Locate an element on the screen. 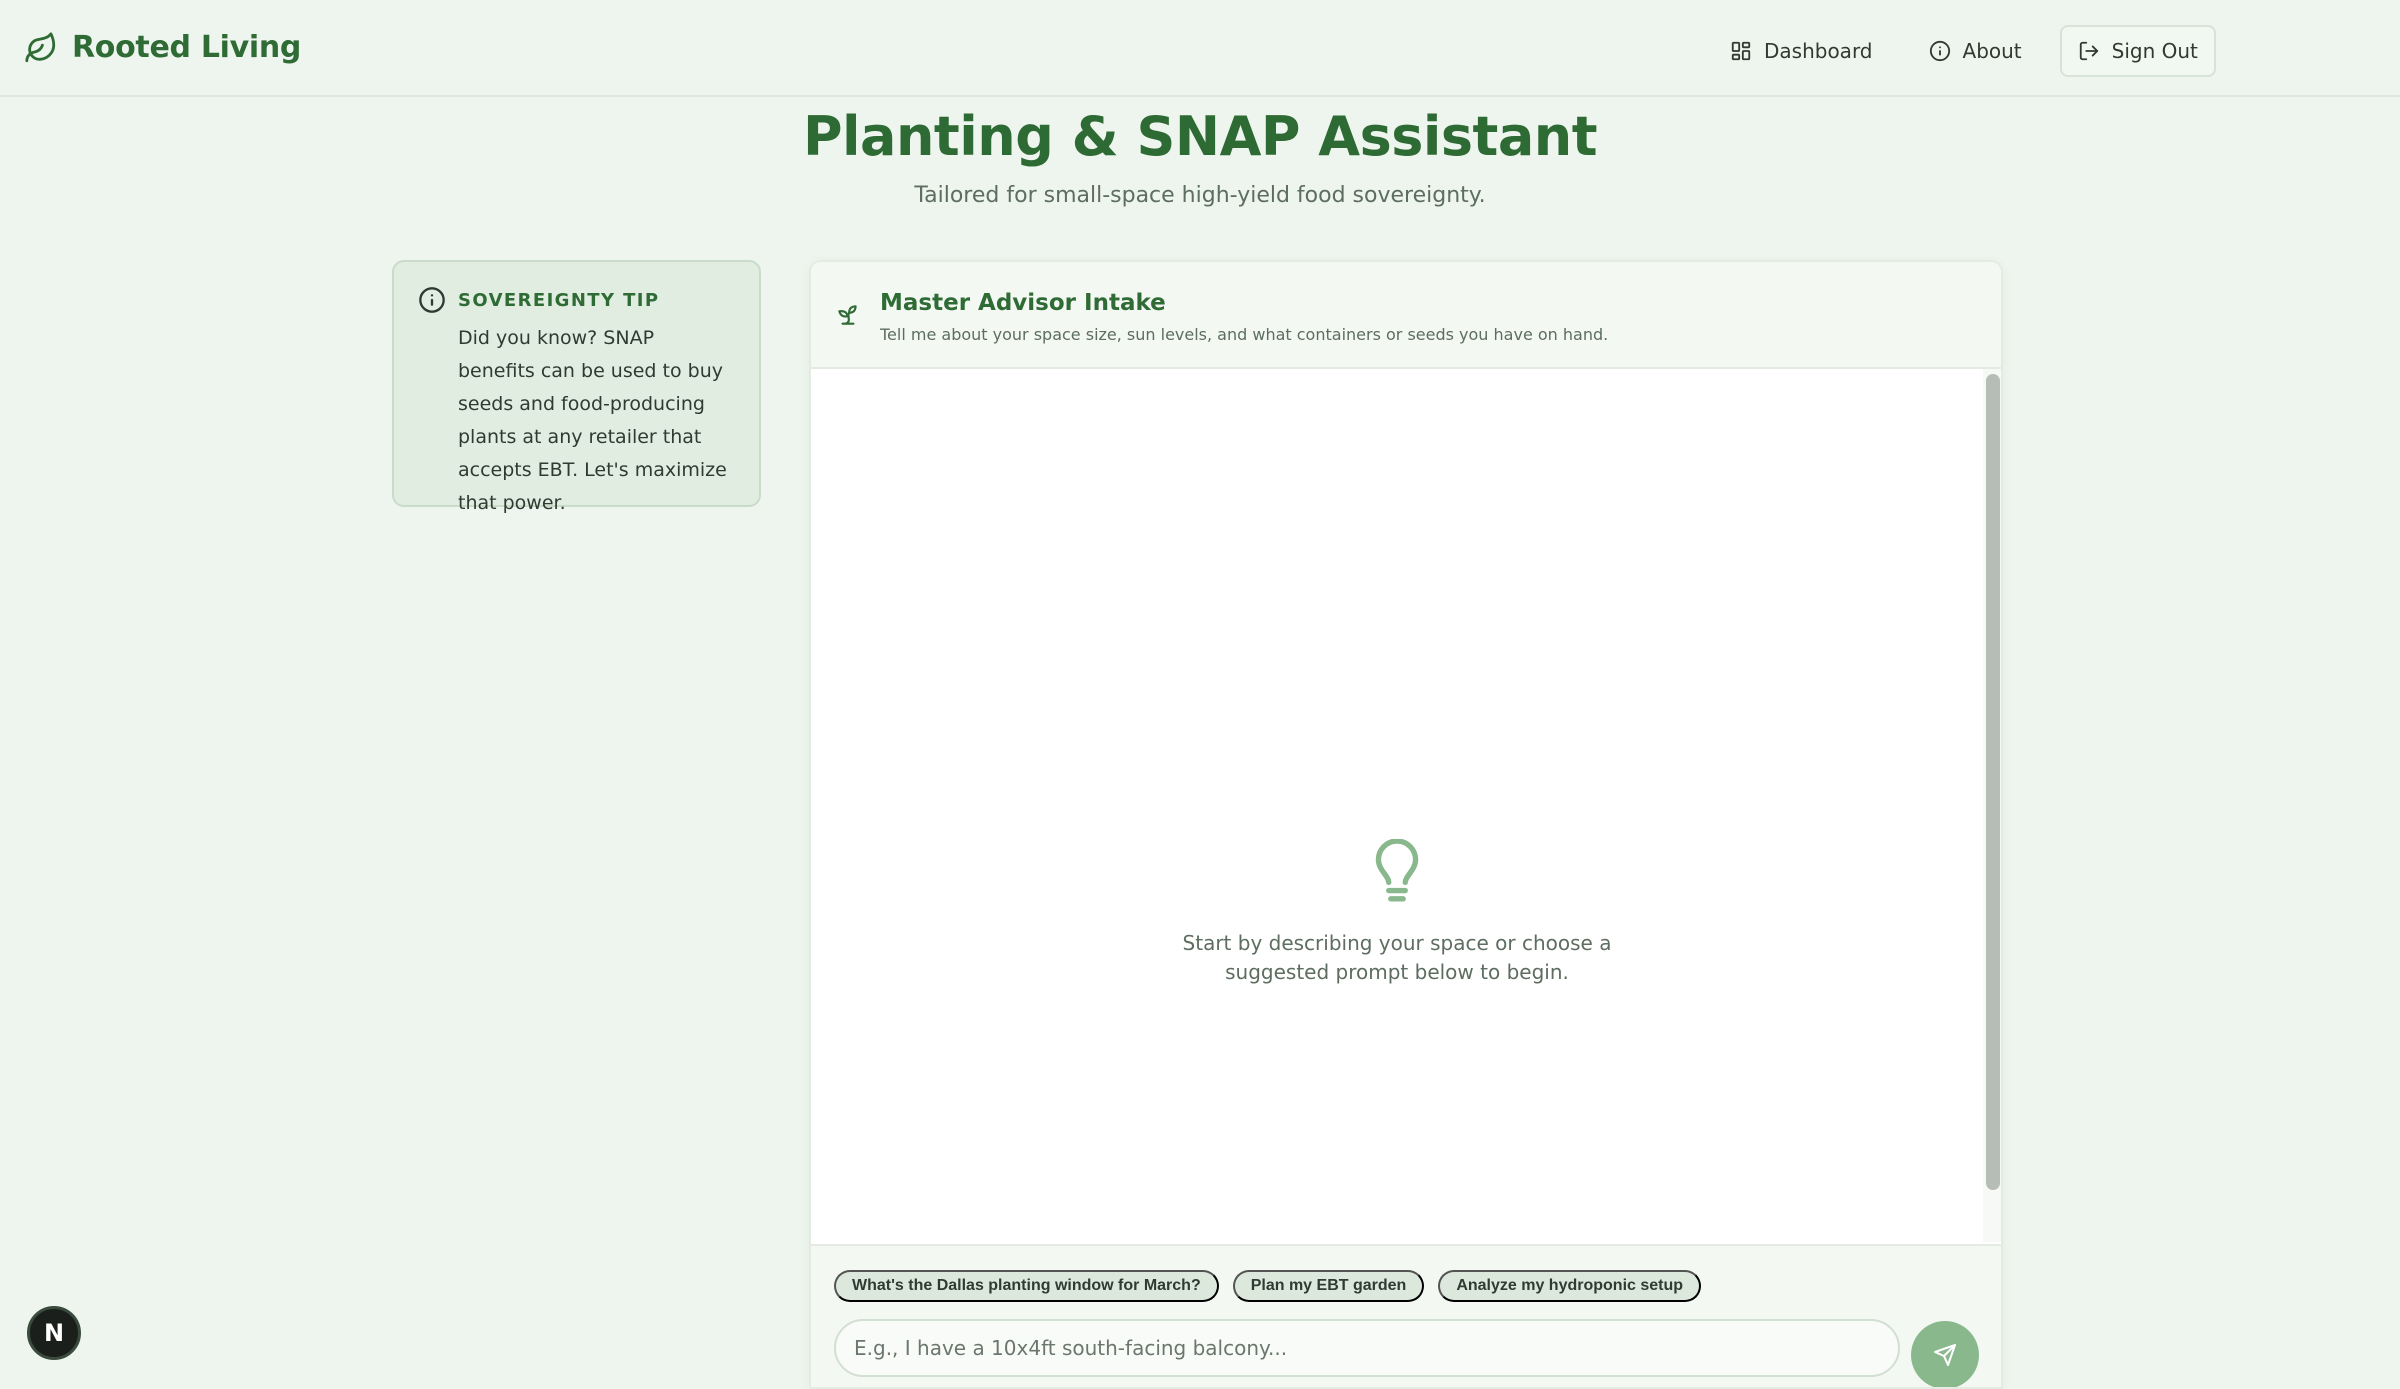 This screenshot has height=1389, width=2400. brand-name: Rooted Living is located at coordinates (187, 47).